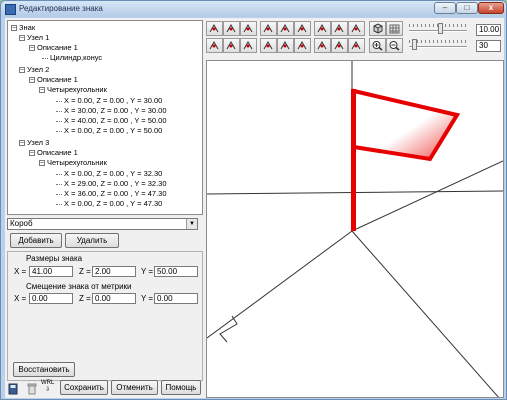 Image resolution: width=507 pixels, height=400 pixels. Describe the element at coordinates (268, 45) in the screenshot. I see `rotate-z-ccw-button` at that location.